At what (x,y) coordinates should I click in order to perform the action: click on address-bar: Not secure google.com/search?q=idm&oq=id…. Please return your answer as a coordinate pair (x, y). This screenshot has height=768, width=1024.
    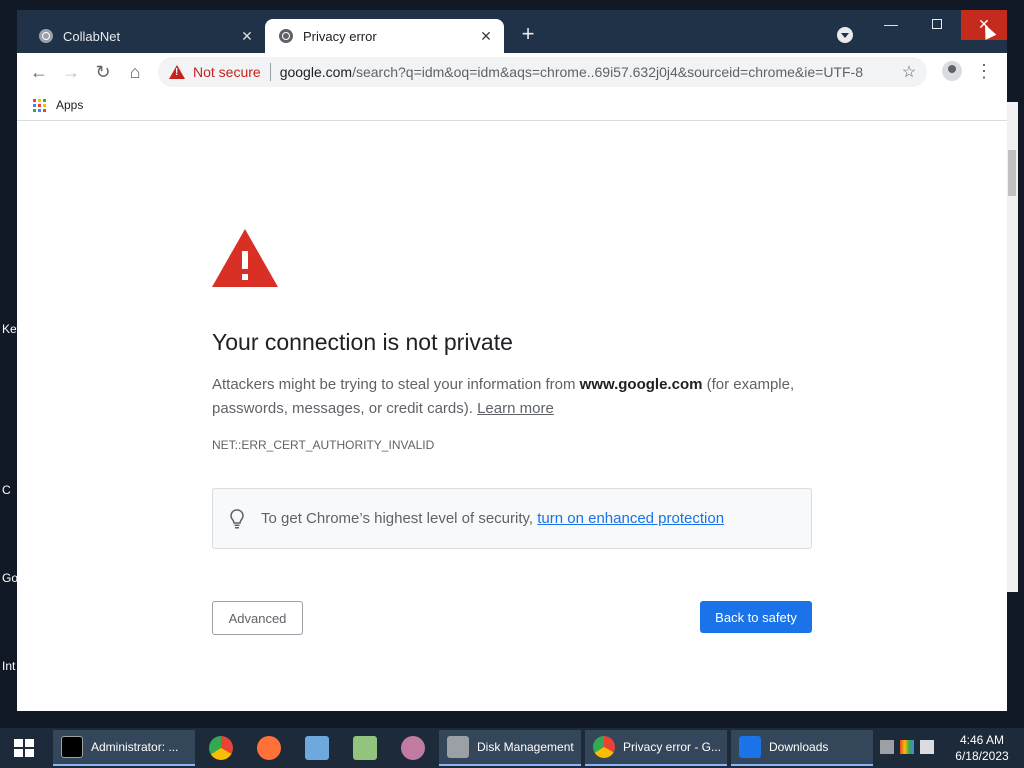
    Looking at the image, I should click on (542, 72).